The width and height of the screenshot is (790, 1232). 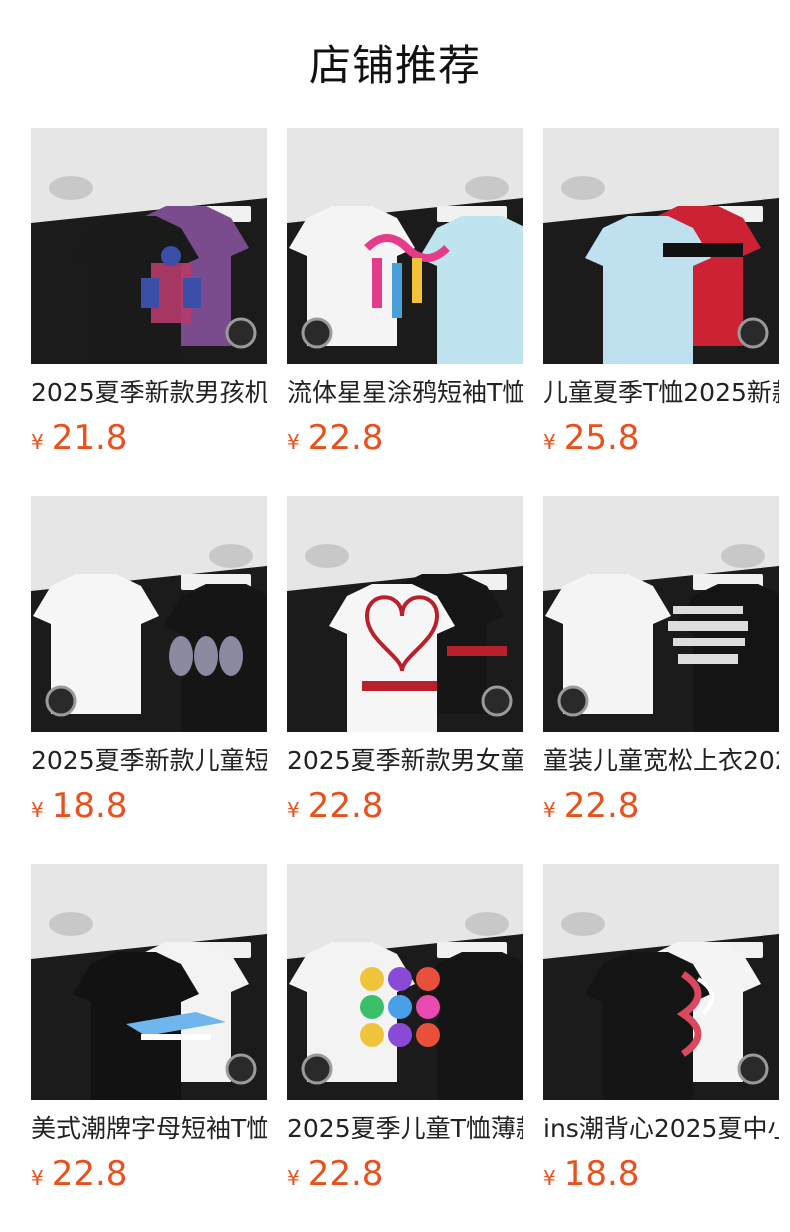 I want to click on product-name: 2025夏季儿童T恤薄款, so click(x=405, y=1129).